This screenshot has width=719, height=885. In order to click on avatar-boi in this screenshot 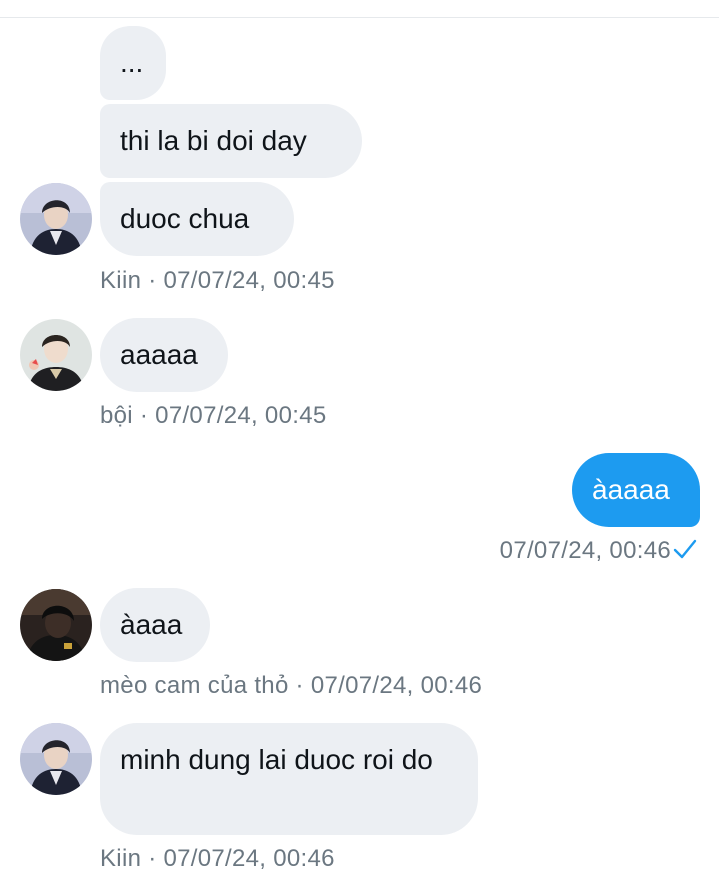, I will do `click(56, 355)`.